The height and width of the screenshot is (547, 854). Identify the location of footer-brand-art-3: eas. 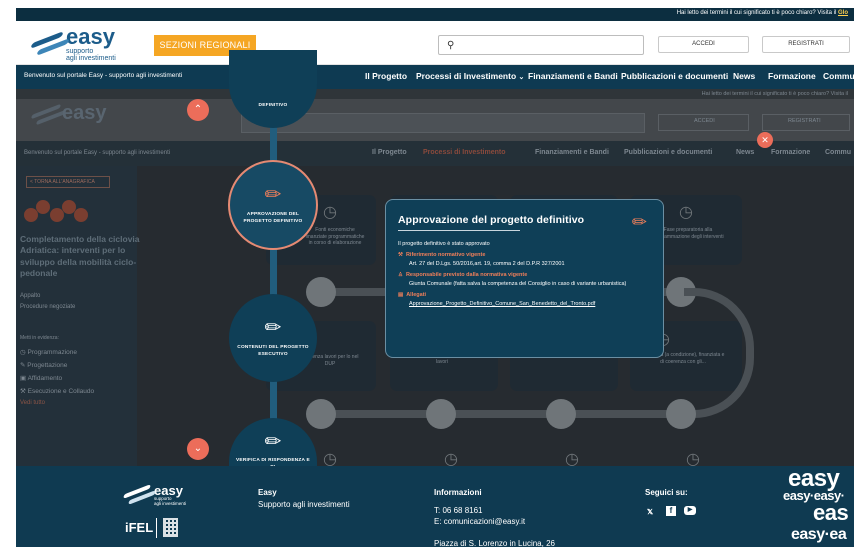
(831, 512).